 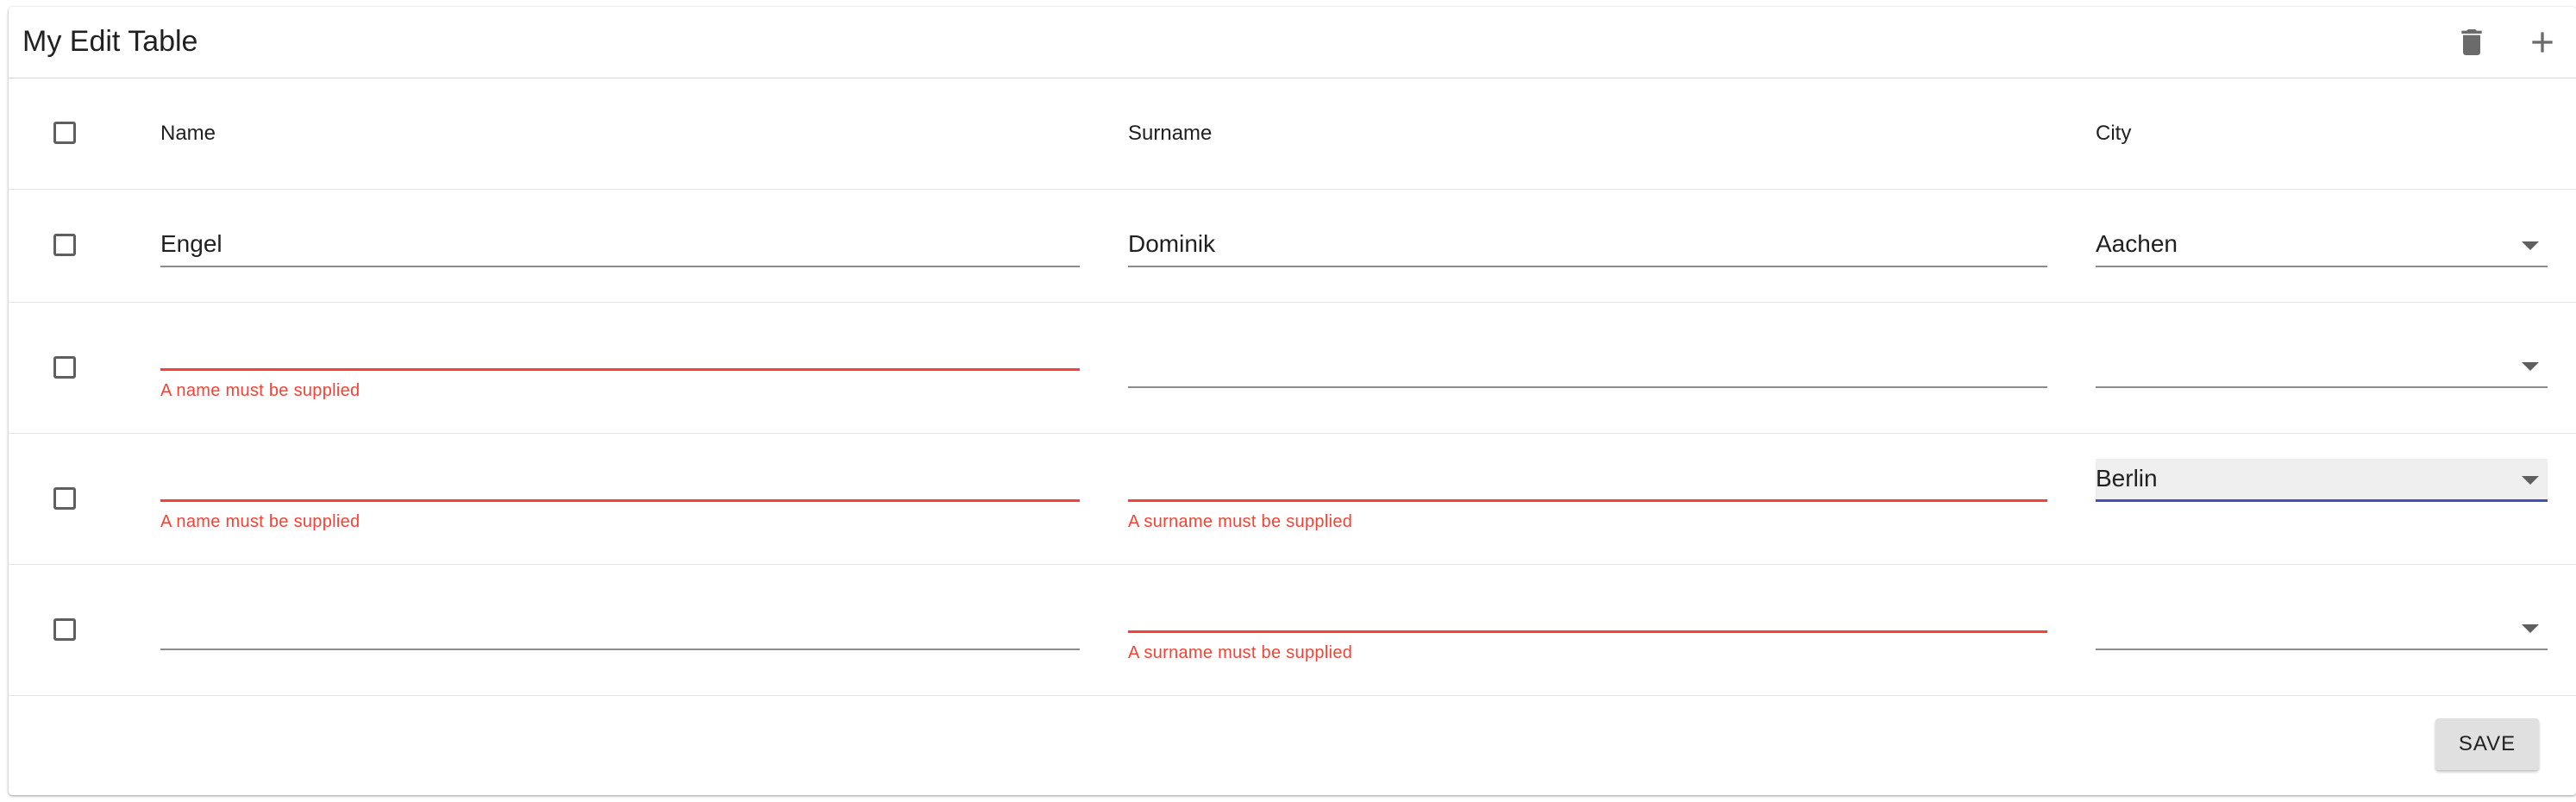 I want to click on column-header-surname: Surname, so click(x=1170, y=133).